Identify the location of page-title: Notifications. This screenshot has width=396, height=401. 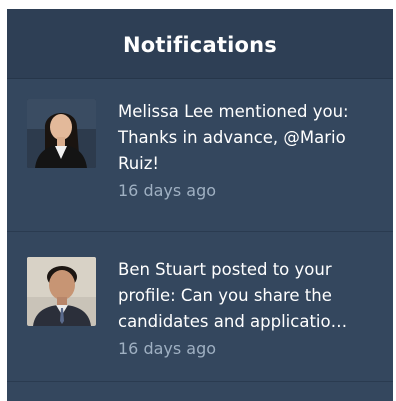
(200, 44).